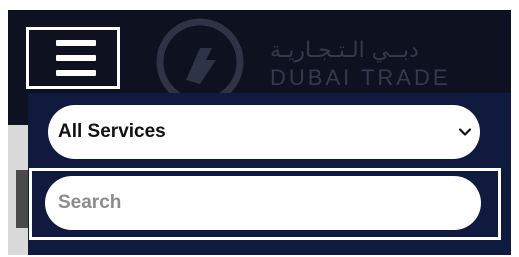 This screenshot has height=257, width=519. Describe the element at coordinates (360, 77) in the screenshot. I see `logo-latin-text: DUBAI TRADE` at that location.